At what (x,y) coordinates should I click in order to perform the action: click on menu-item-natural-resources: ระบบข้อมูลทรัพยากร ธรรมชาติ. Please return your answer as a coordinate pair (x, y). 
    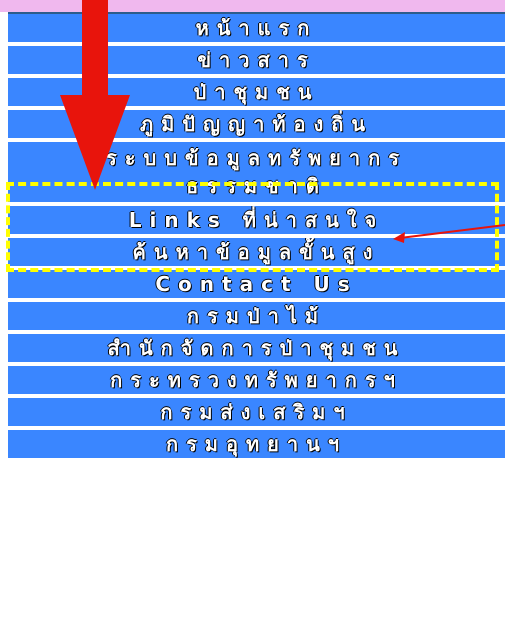
    Looking at the image, I should click on (256, 172).